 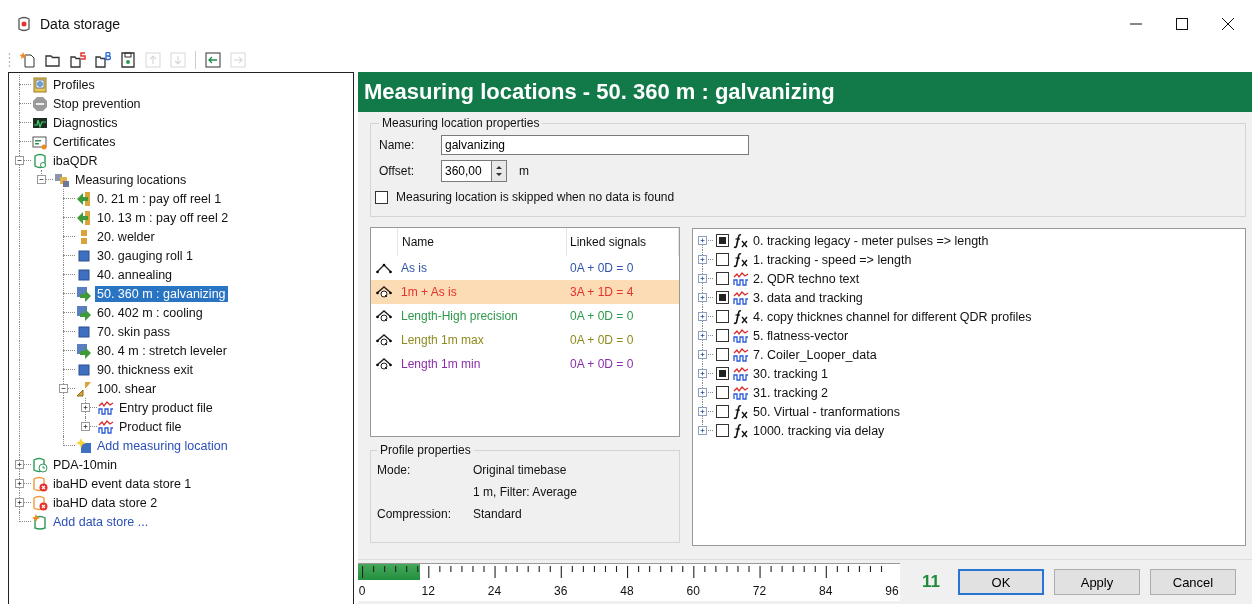 What do you see at coordinates (85, 122) in the screenshot?
I see `tree-item: Diagnostics` at bounding box center [85, 122].